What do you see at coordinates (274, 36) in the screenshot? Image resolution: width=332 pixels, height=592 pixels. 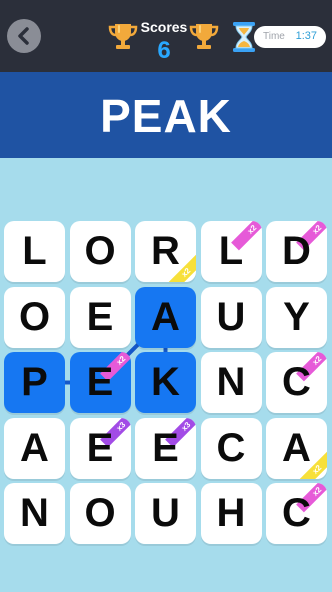 I see `timer-label: Time` at bounding box center [274, 36].